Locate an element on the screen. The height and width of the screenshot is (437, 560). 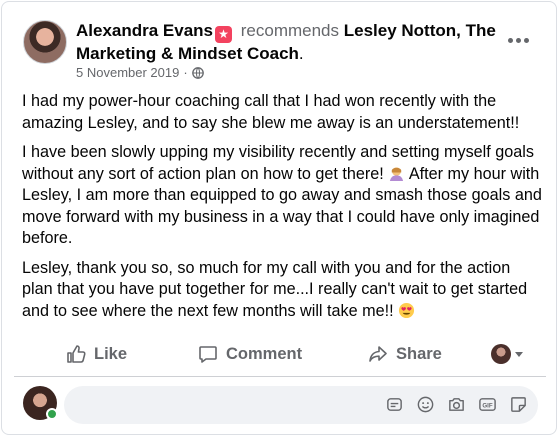
post-date: 5 November 2019 is located at coordinates (127, 72).